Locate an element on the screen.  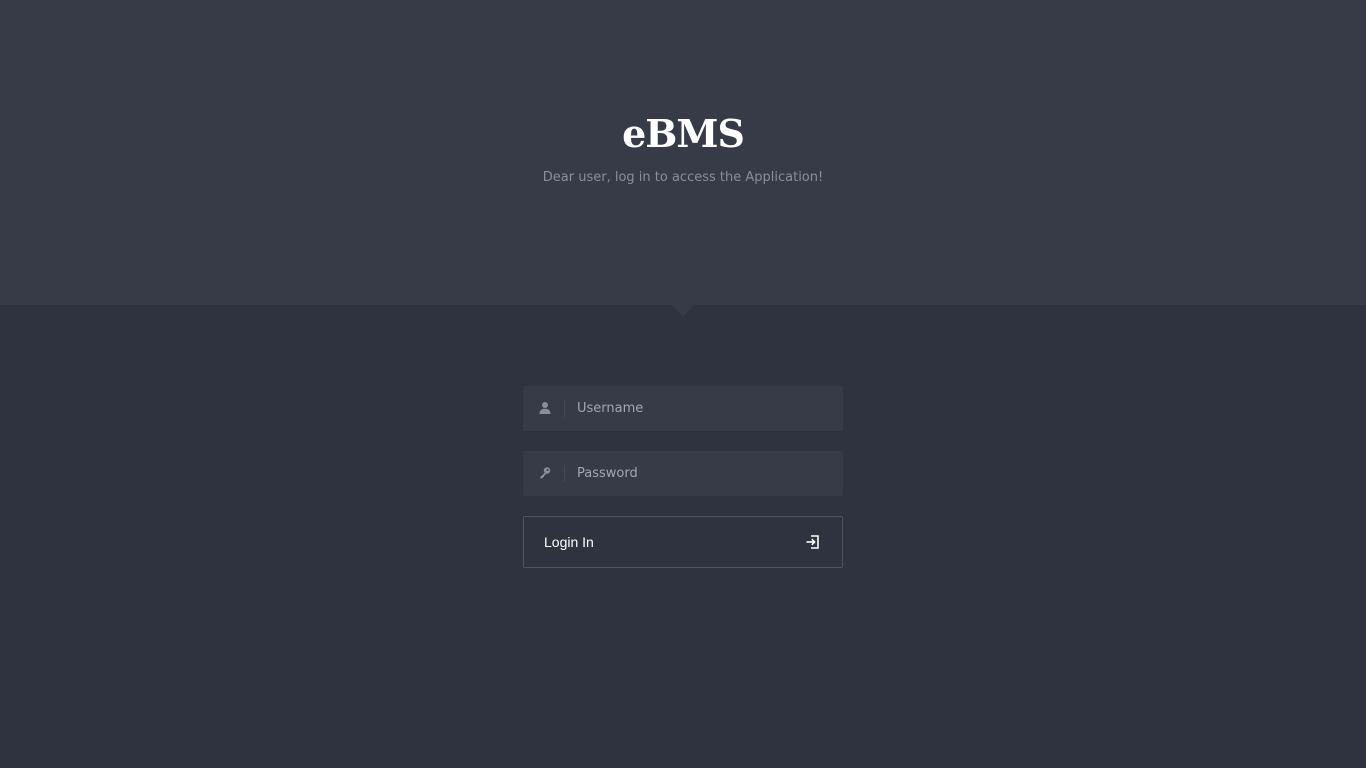
password-field is located at coordinates (683, 473).